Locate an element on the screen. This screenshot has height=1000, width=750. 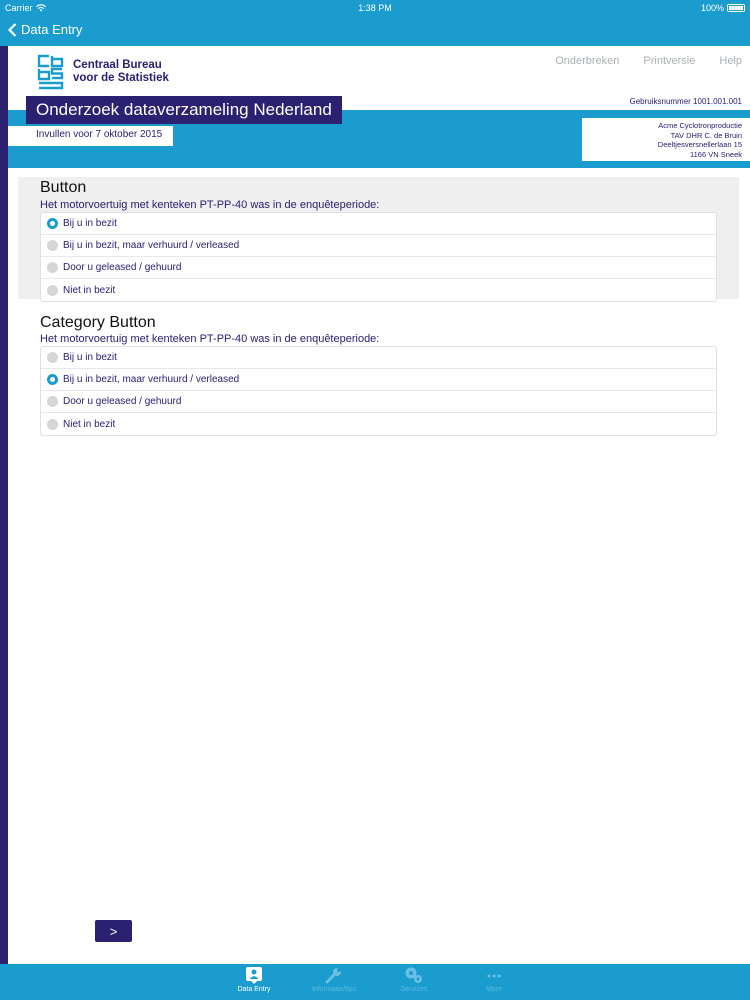
more-icon is located at coordinates (494, 976).